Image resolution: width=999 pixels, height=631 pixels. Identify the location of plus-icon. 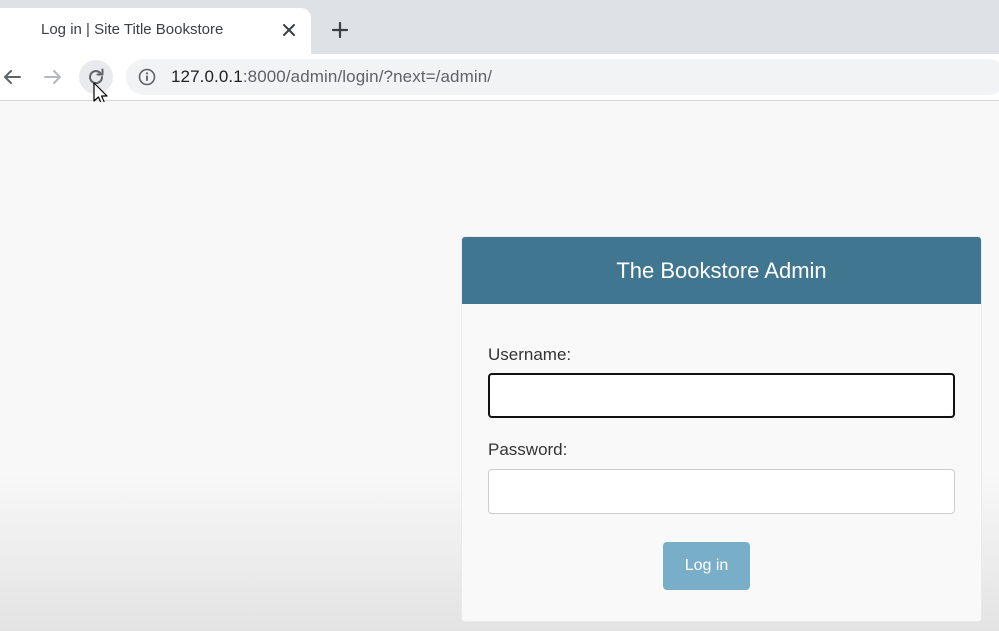
(340, 30).